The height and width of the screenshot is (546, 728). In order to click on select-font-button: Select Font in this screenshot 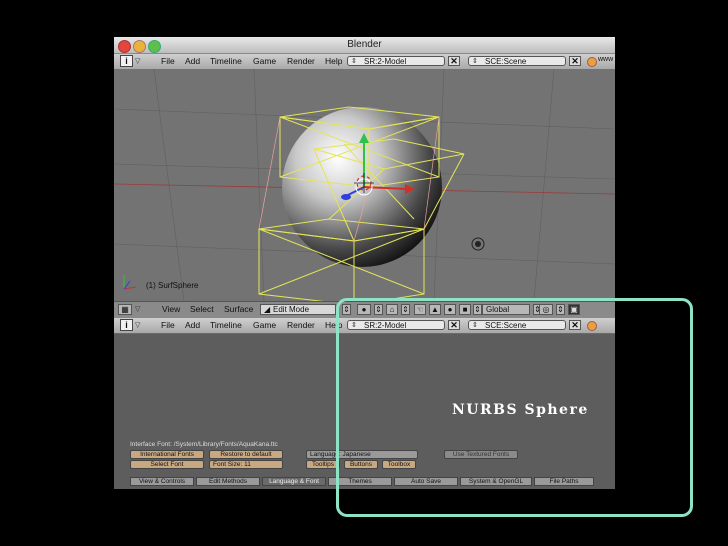, I will do `click(167, 464)`.